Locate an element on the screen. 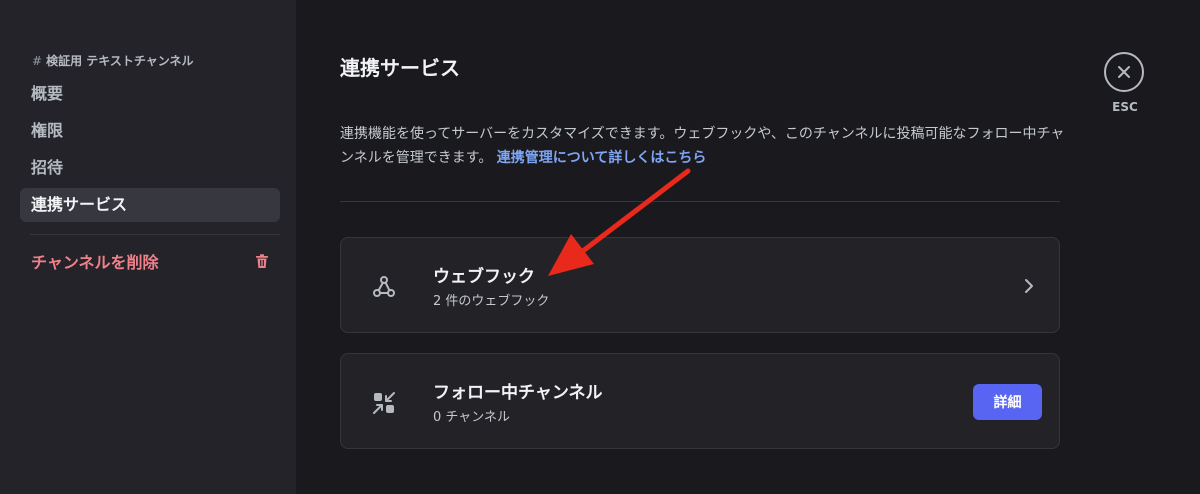 This screenshot has height=494, width=1200. channel-name-header: # 検証用 テキストチャンネル is located at coordinates (113, 60).